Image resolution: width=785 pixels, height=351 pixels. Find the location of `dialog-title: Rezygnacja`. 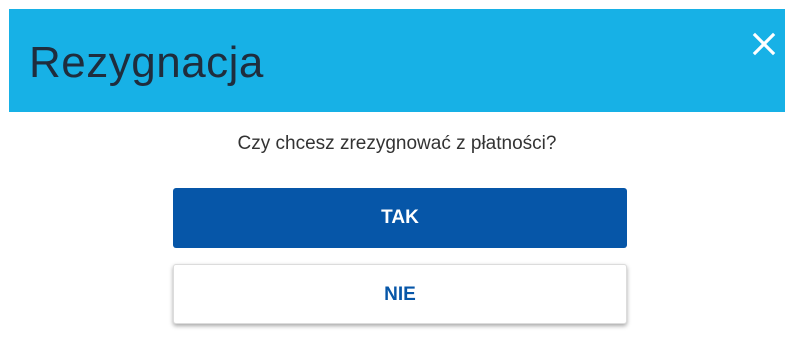

dialog-title: Rezygnacja is located at coordinates (146, 62).